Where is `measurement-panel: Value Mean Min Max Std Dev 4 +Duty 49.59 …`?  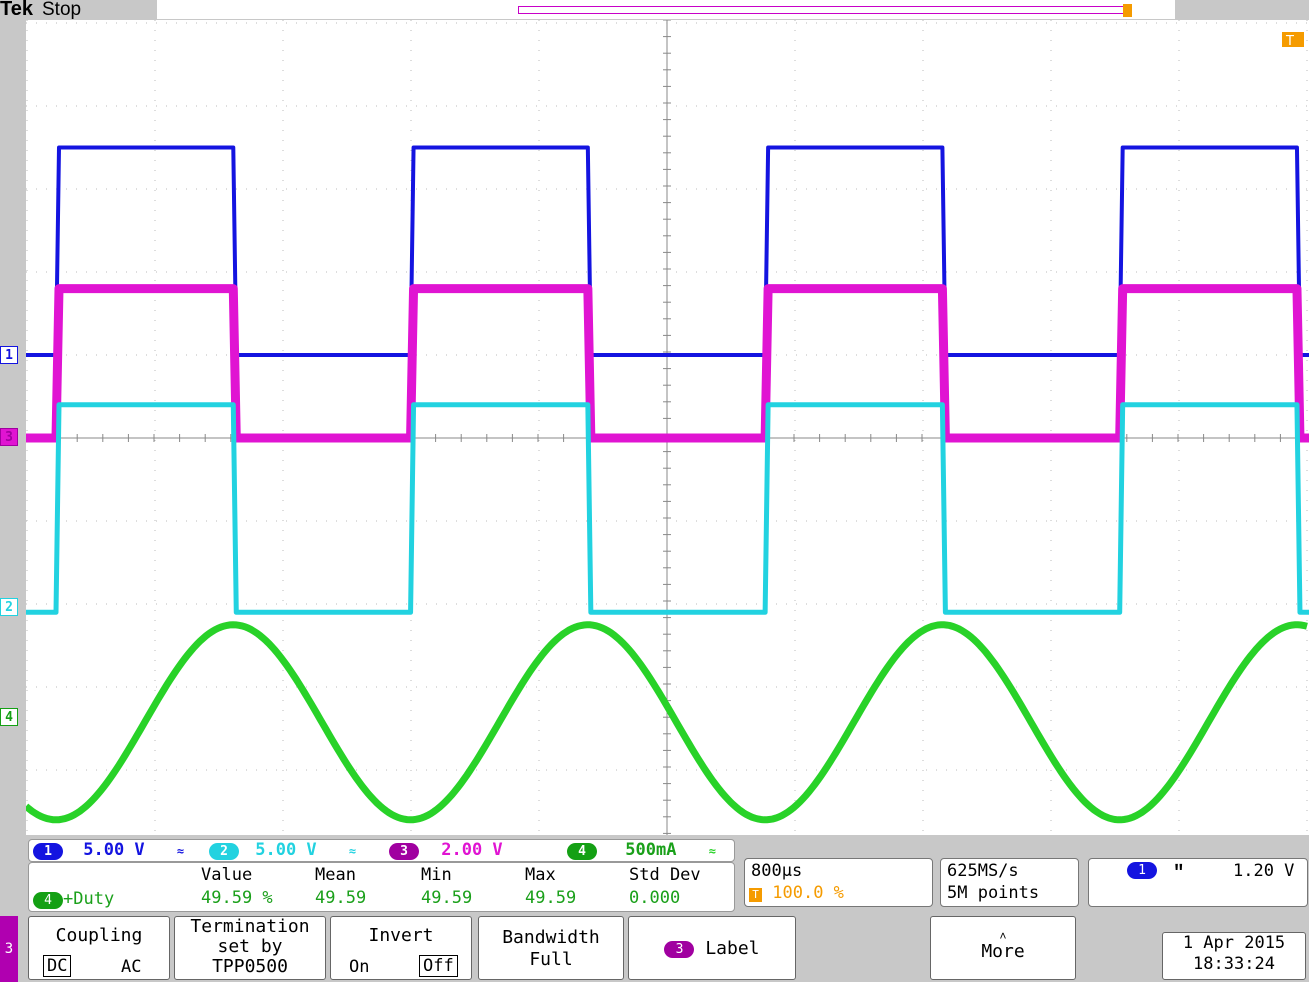
measurement-panel: Value Mean Min Max Std Dev 4 +Duty 49.59 … is located at coordinates (381, 887).